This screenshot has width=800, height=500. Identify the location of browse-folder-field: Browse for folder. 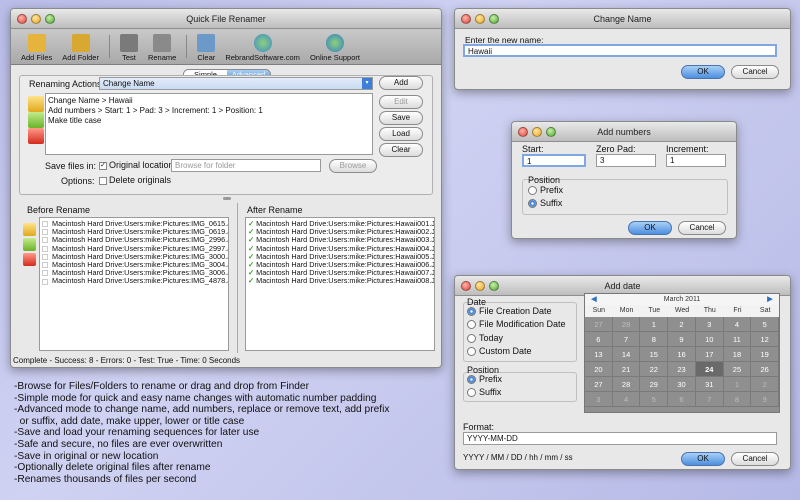
(246, 165).